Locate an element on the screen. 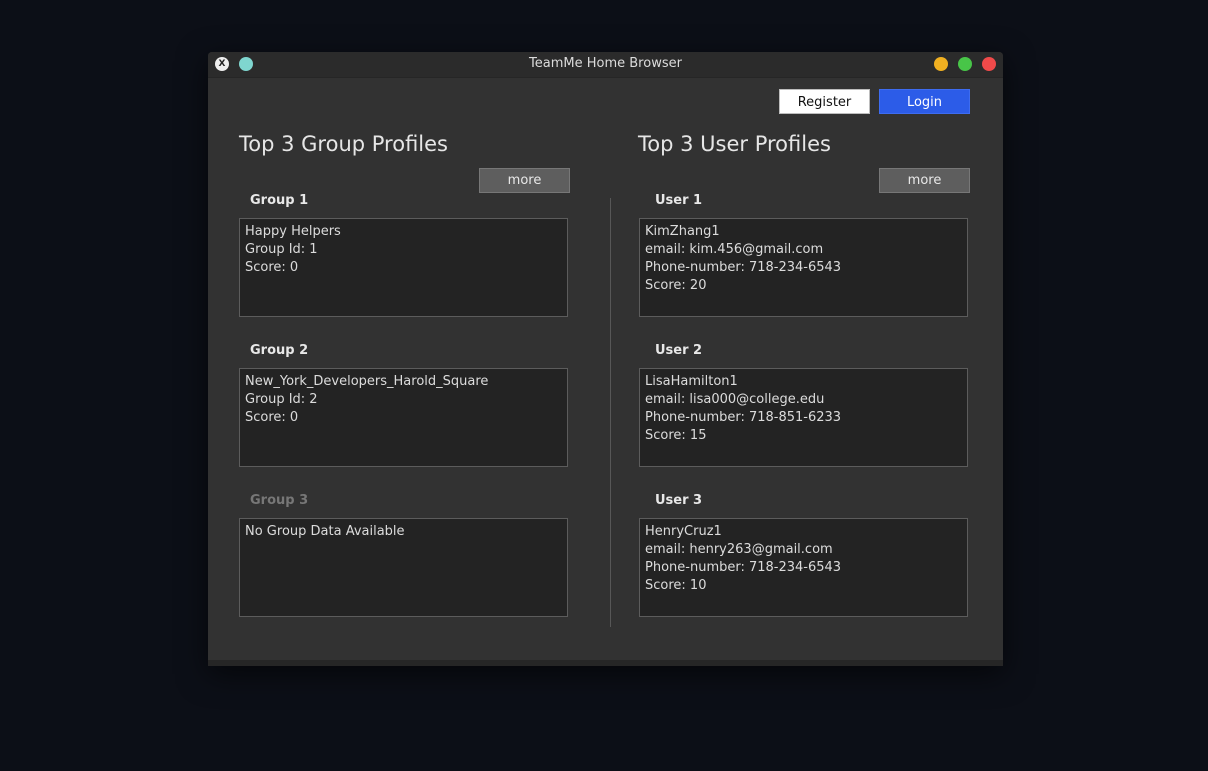 The image size is (1208, 771). group-1-score: Score: 0 is located at coordinates (272, 267).